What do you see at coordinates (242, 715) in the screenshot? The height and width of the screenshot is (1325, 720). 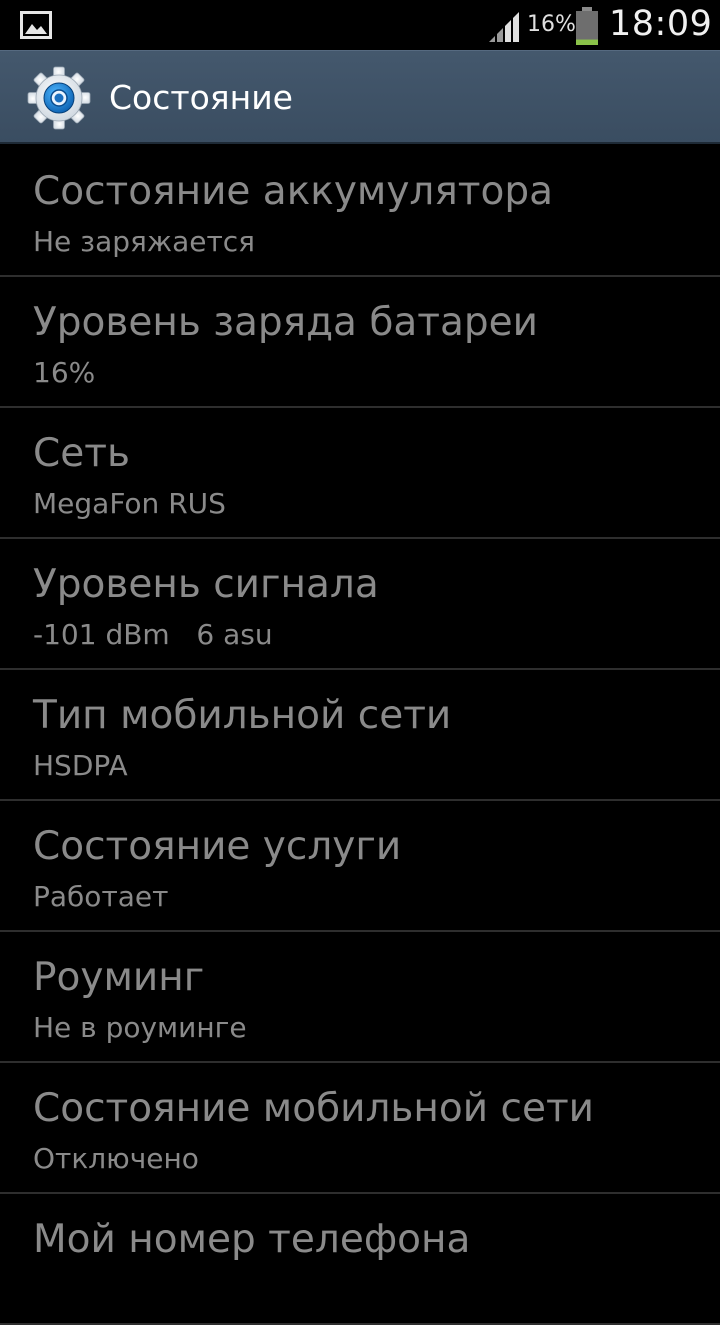 I see `item-title: Тип мобильной сети` at bounding box center [242, 715].